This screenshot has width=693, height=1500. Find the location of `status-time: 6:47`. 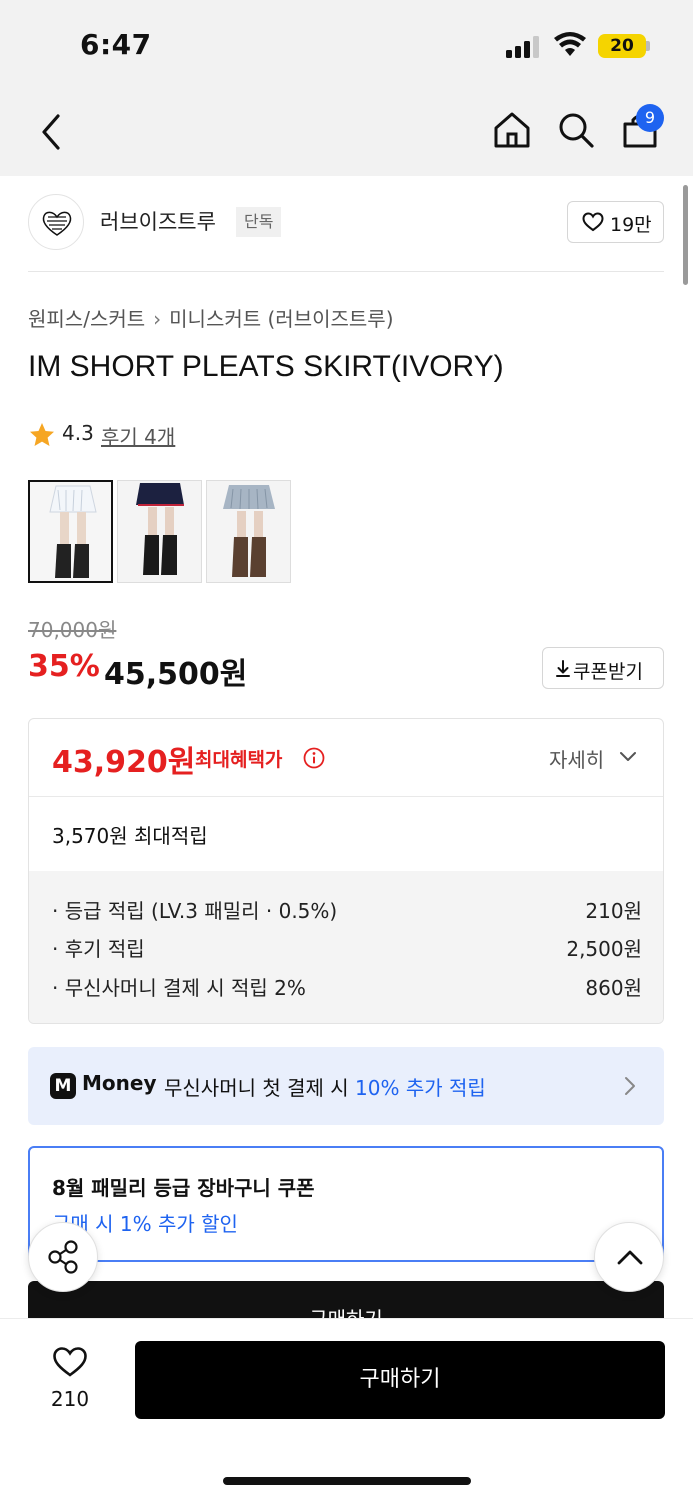

status-time: 6:47 is located at coordinates (116, 44).